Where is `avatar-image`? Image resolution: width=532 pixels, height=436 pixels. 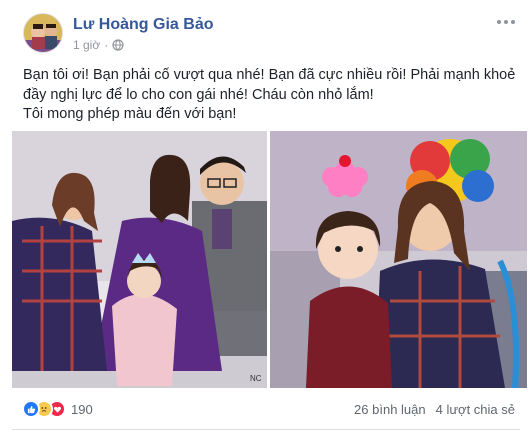
avatar-image is located at coordinates (43, 33).